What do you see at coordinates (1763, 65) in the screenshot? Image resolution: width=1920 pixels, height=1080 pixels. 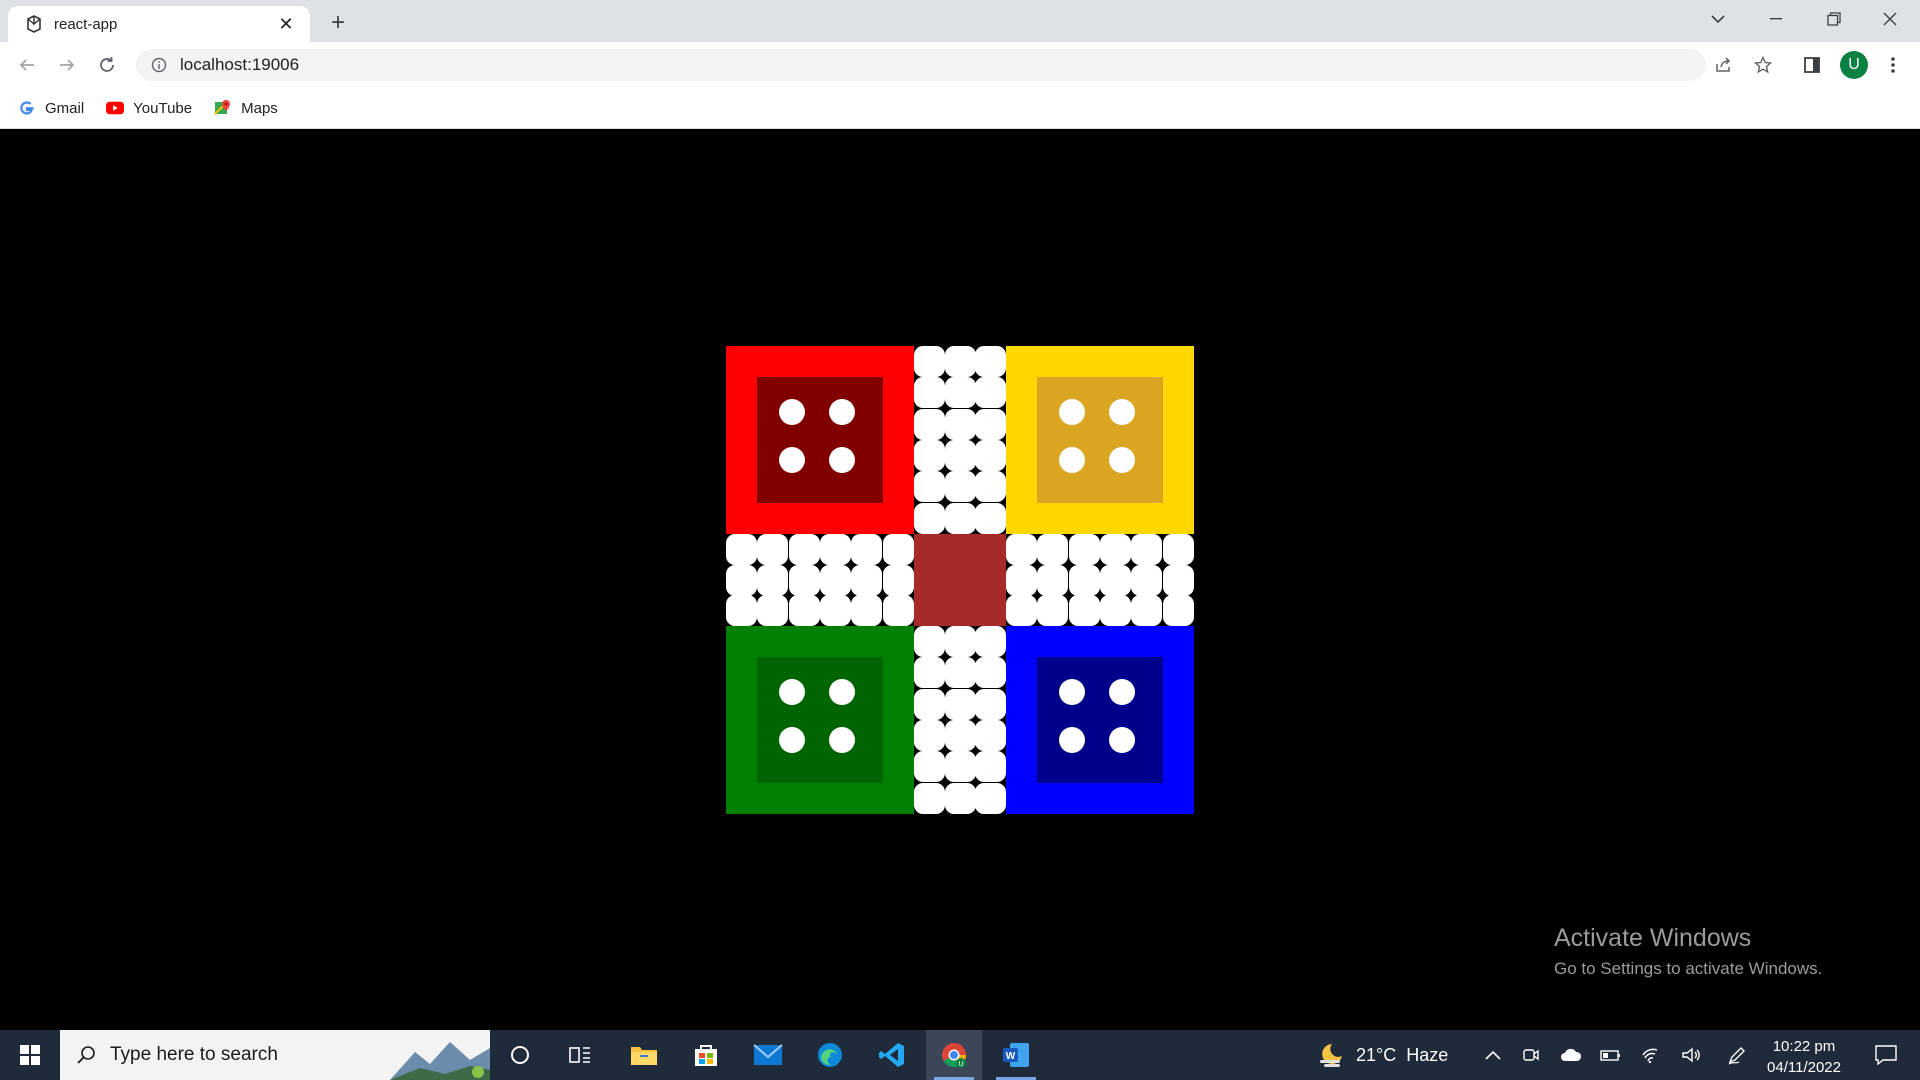 I see `bookmark-star-icon` at bounding box center [1763, 65].